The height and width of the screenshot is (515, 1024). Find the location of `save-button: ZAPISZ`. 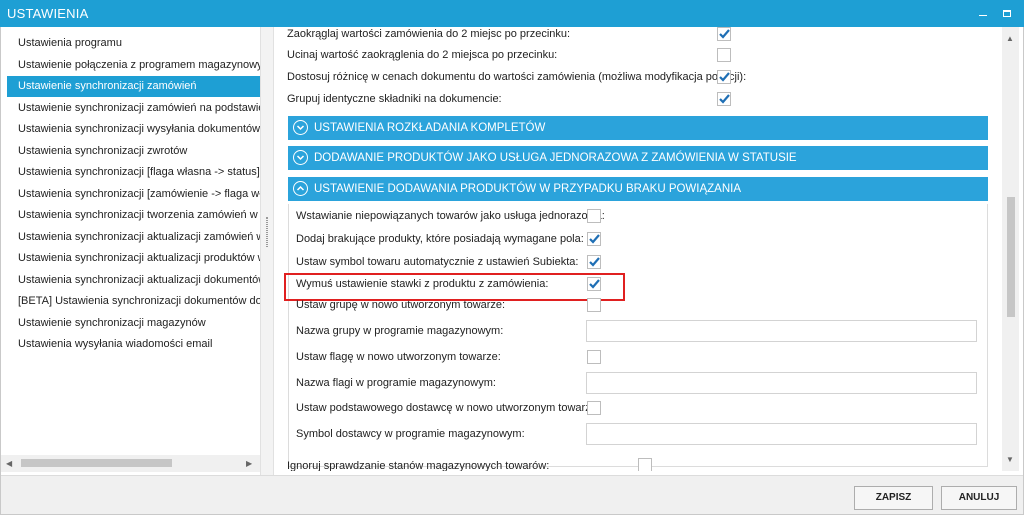

save-button: ZAPISZ is located at coordinates (893, 498).